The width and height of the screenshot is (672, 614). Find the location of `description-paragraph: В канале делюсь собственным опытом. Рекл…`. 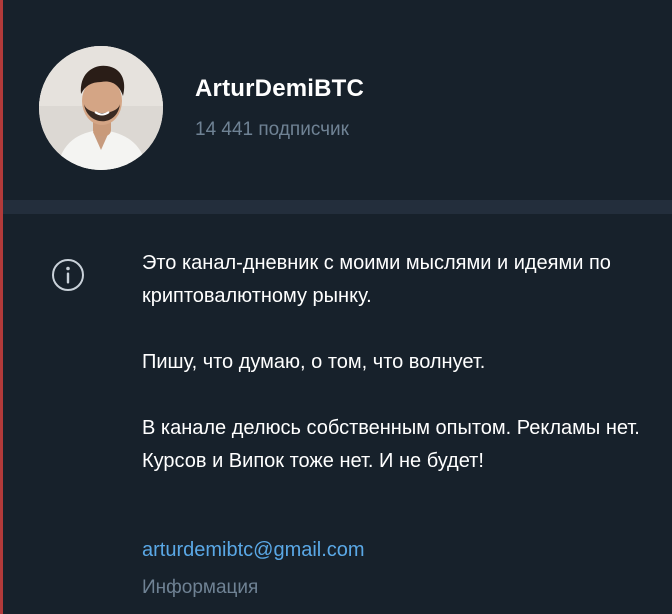

description-paragraph: В канале делюсь собственным опытом. Рекл… is located at coordinates (391, 444).